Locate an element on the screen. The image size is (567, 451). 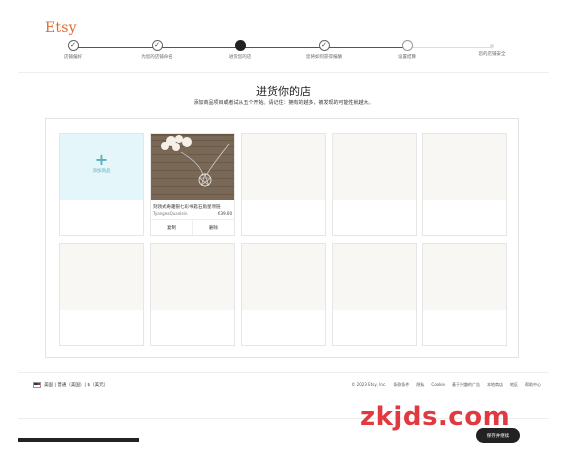
footer-link-privacy: 隐私 is located at coordinates (420, 385).